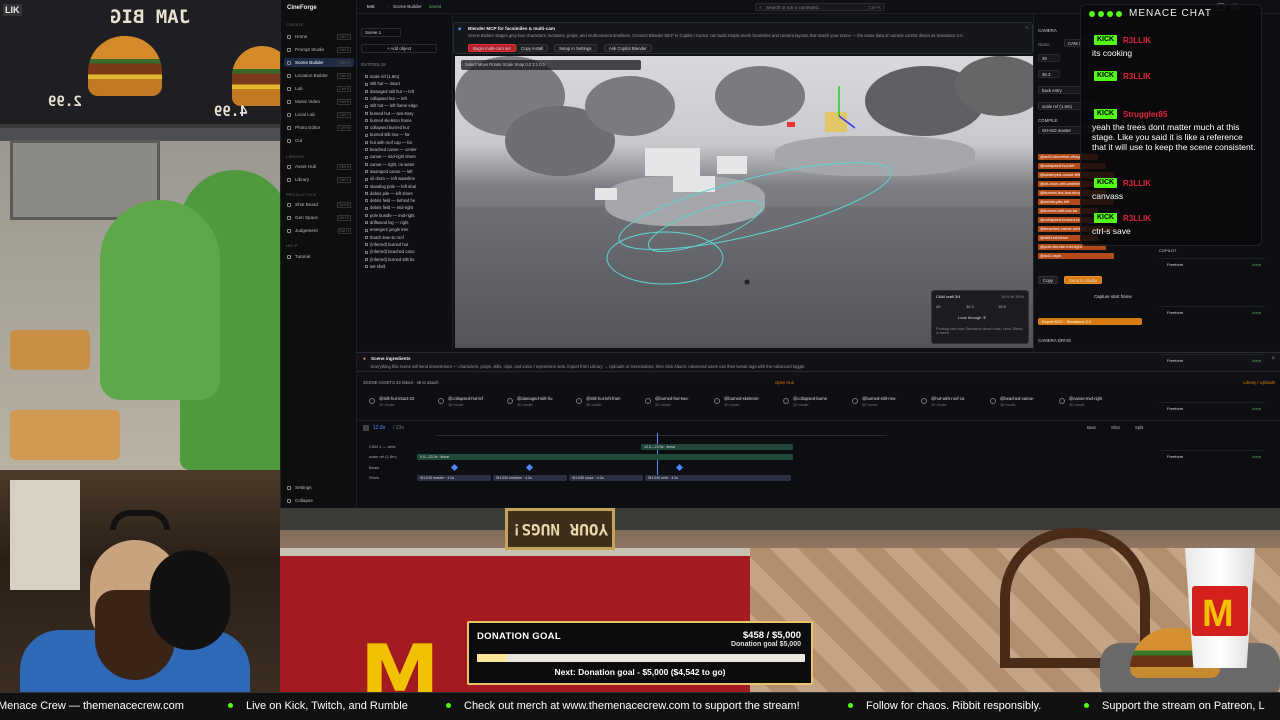 Image resolution: width=1280 pixels, height=720 pixels. What do you see at coordinates (1060, 90) in the screenshot?
I see `position-field: back entry` at bounding box center [1060, 90].